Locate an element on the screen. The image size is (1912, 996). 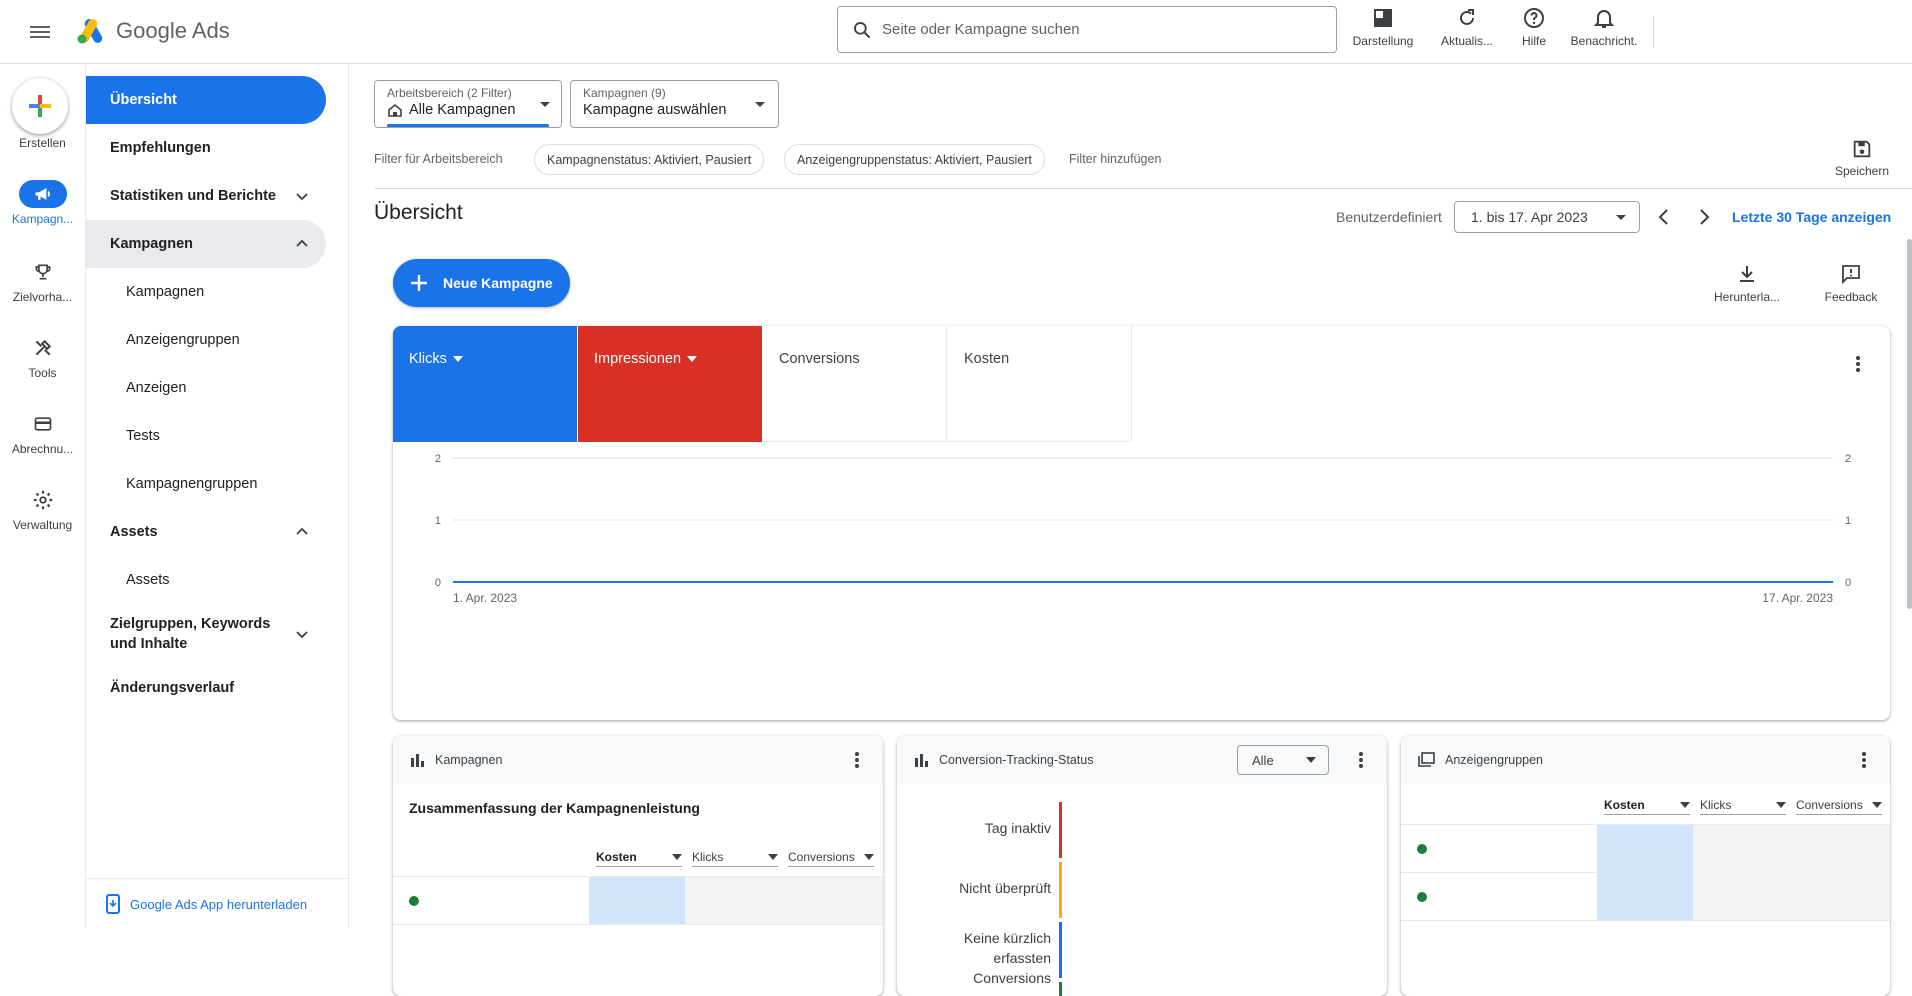
nav-item-insights: Statistiken und Berichte is located at coordinates (206, 196).